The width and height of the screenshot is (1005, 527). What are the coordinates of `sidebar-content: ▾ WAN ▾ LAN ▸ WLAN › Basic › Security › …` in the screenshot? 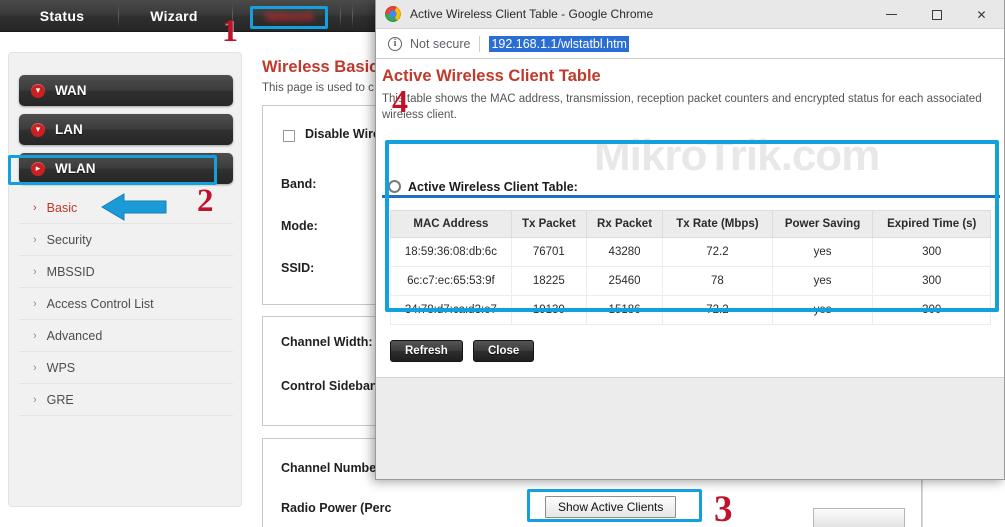 It's located at (126, 245).